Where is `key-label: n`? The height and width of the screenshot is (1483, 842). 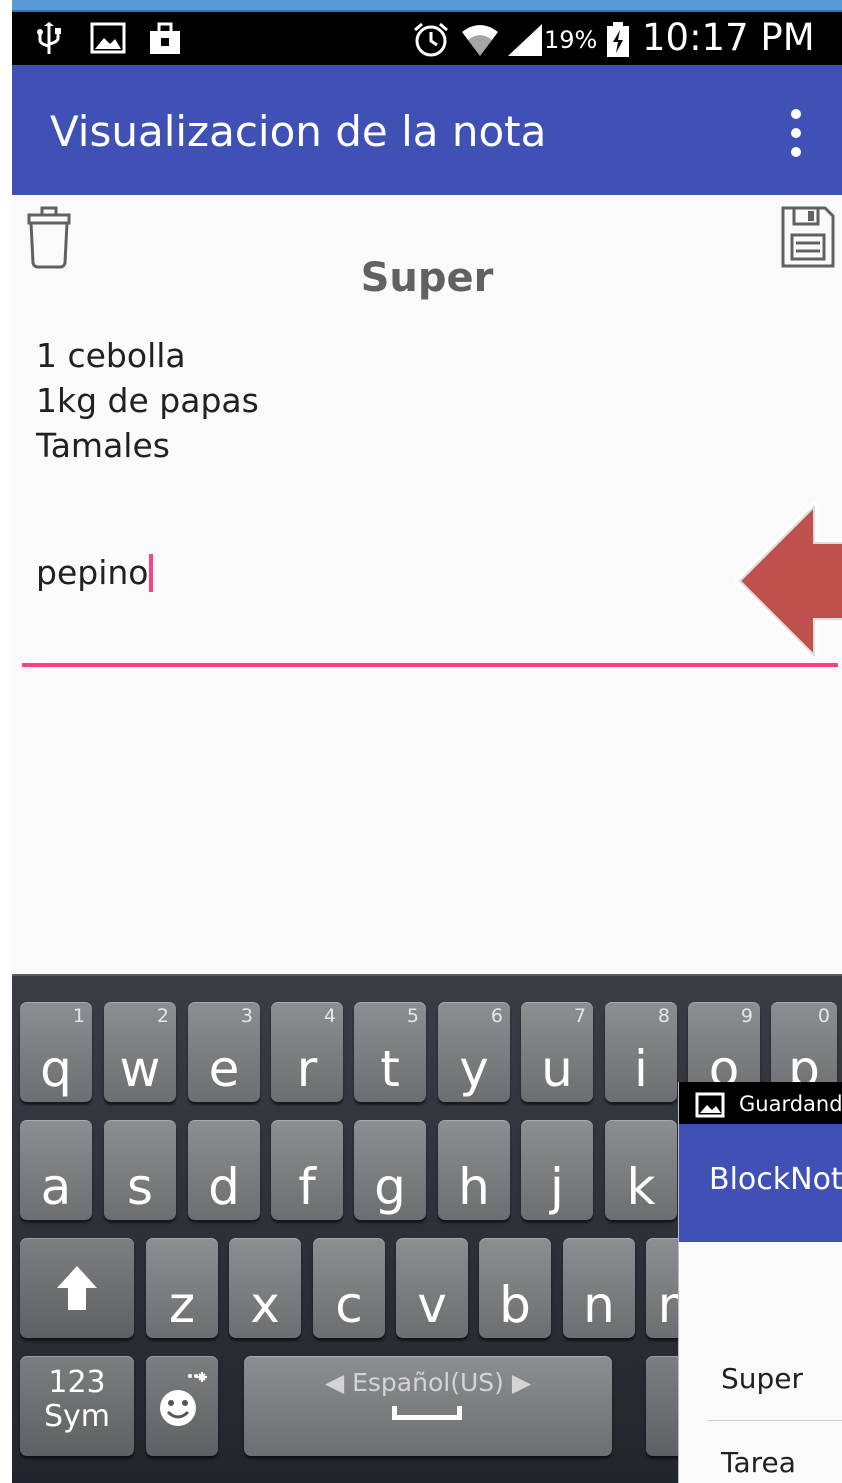 key-label: n is located at coordinates (599, 1305).